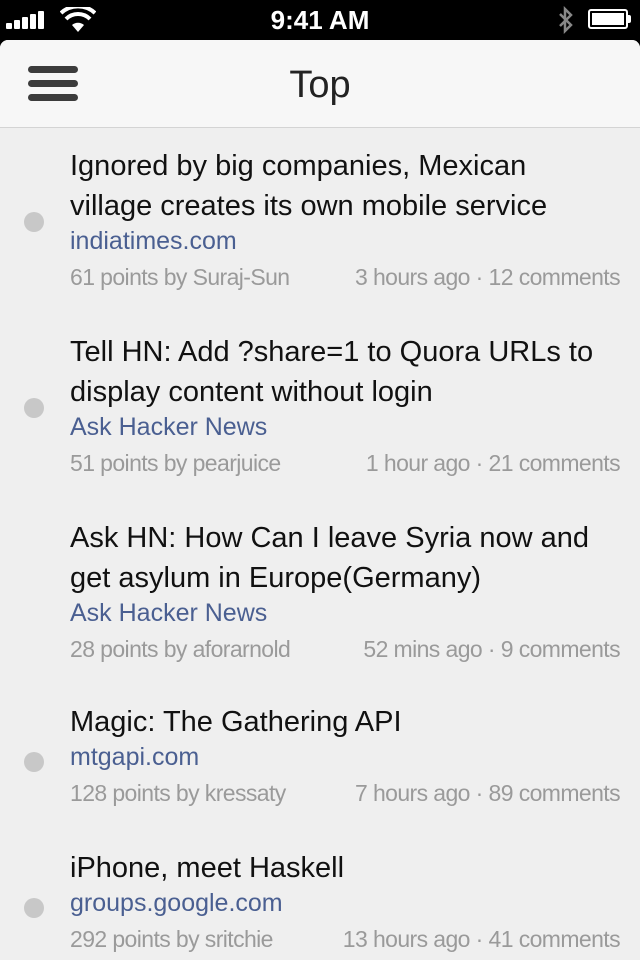  I want to click on story-time: 52 mins ago, so click(423, 649).